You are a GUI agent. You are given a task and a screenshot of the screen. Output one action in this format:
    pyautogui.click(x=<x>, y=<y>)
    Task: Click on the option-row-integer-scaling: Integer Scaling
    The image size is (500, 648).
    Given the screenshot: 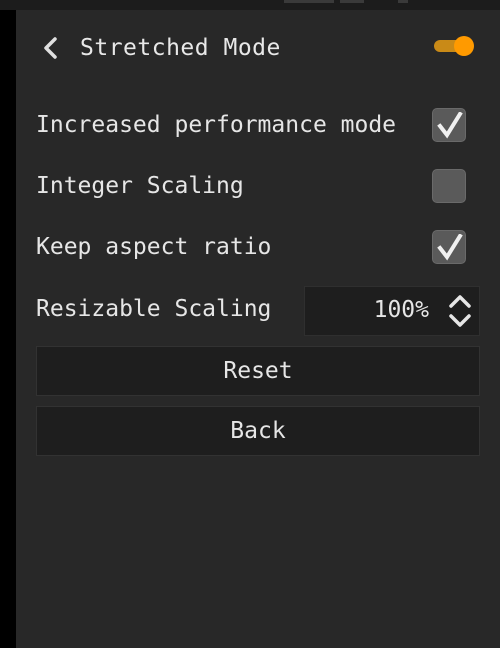 What is the action you would take?
    pyautogui.click(x=258, y=187)
    